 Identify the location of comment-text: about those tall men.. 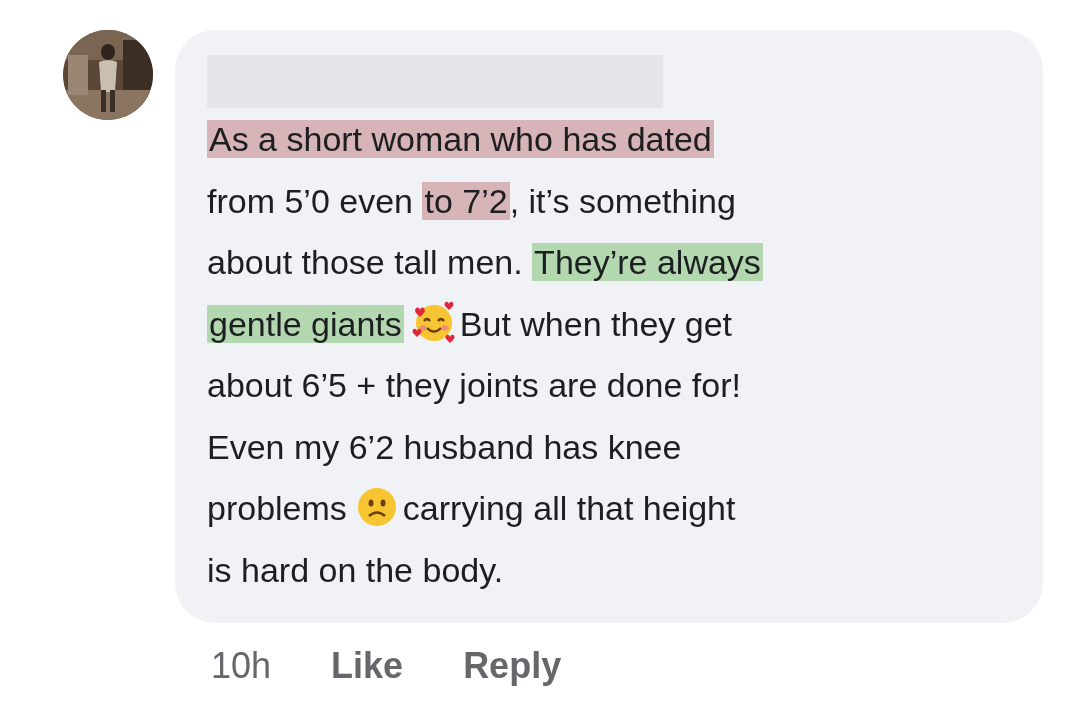
(365, 262).